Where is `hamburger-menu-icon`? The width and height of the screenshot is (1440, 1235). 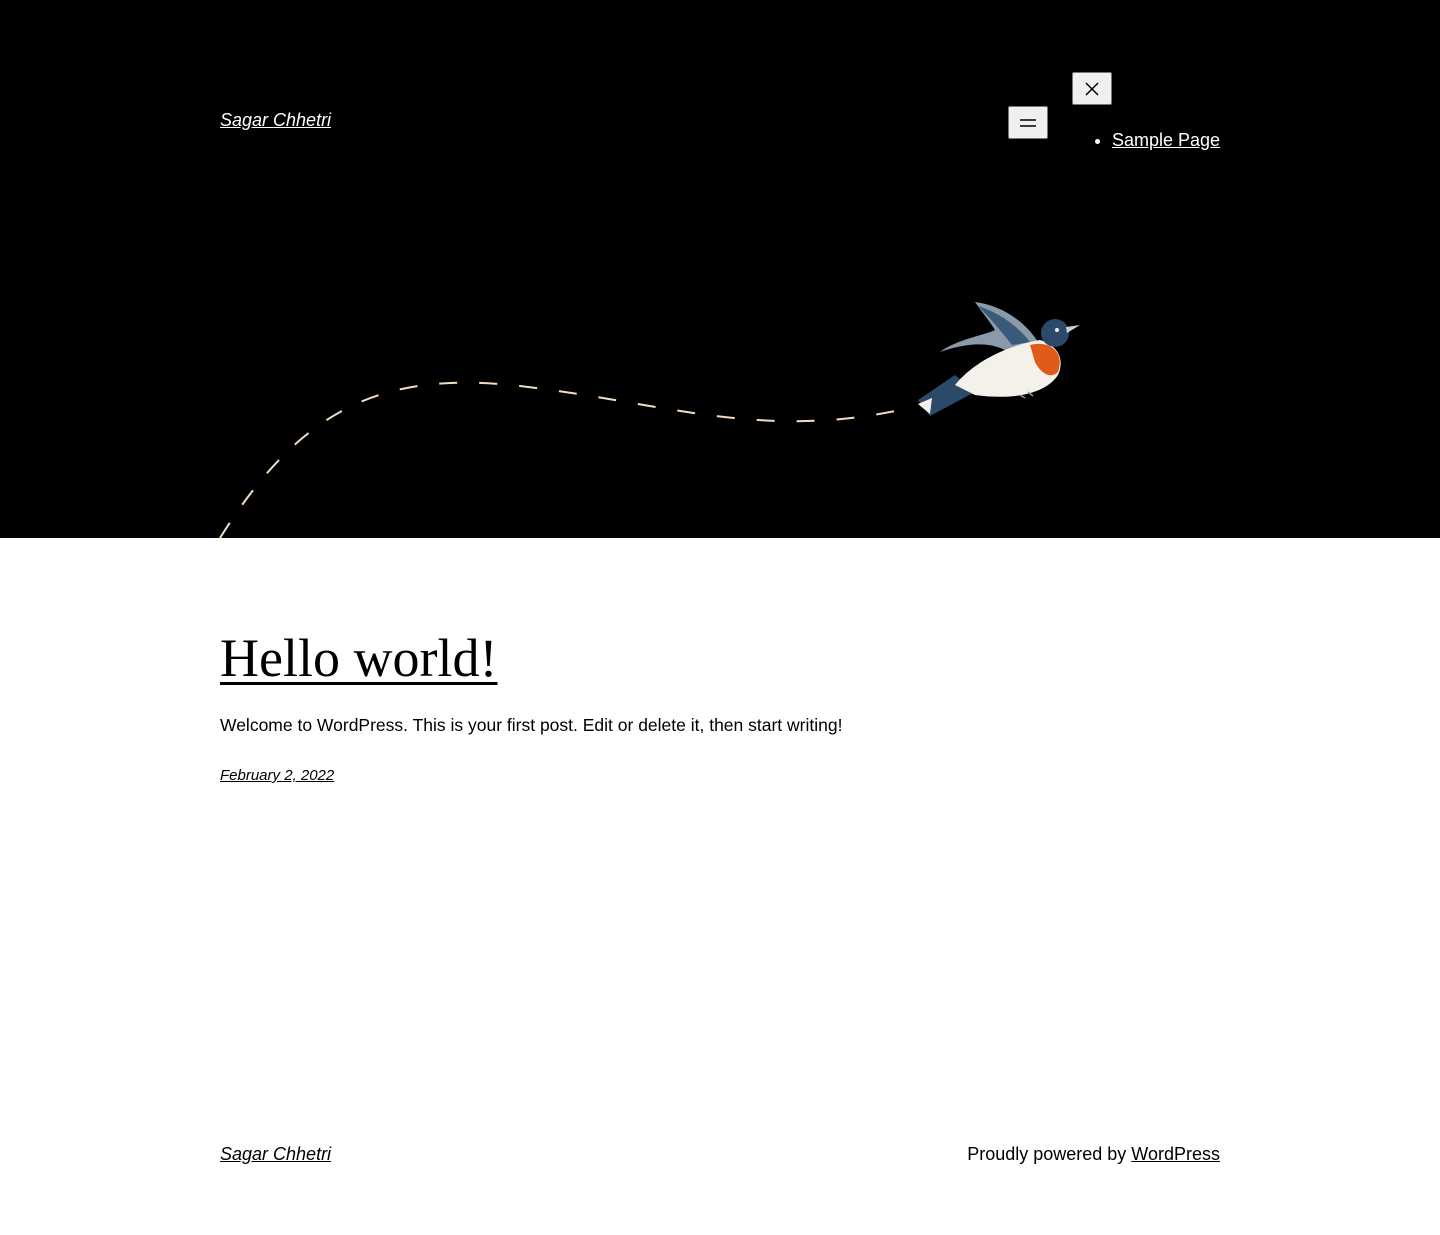 hamburger-menu-icon is located at coordinates (1028, 122).